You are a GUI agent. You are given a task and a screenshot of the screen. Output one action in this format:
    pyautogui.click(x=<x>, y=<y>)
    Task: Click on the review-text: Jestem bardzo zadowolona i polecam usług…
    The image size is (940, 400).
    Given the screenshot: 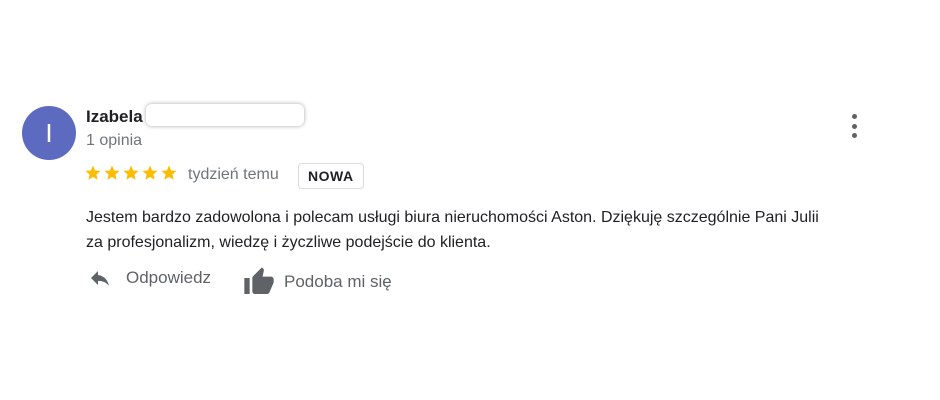 What is the action you would take?
    pyautogui.click(x=496, y=230)
    